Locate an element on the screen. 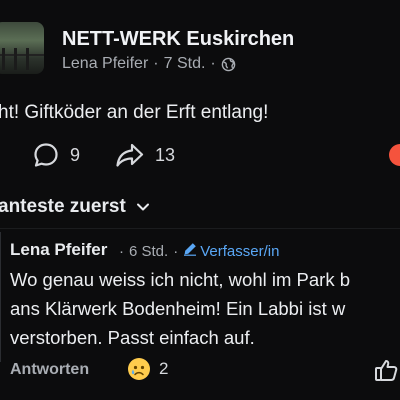 This screenshot has width=400, height=400. comment-sort-dropdown: anteste zuerst is located at coordinates (75, 207).